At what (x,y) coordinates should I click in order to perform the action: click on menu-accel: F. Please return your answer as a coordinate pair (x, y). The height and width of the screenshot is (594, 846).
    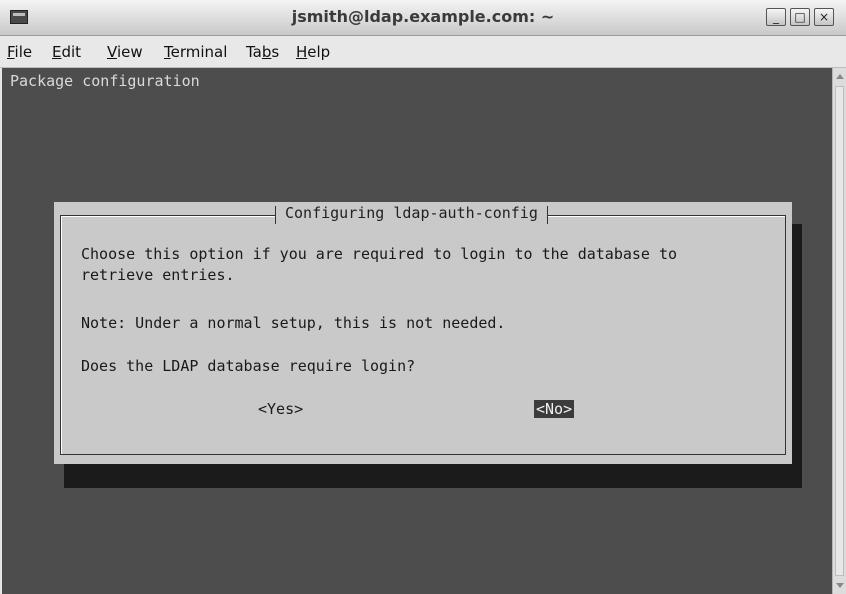
    Looking at the image, I should click on (11, 52).